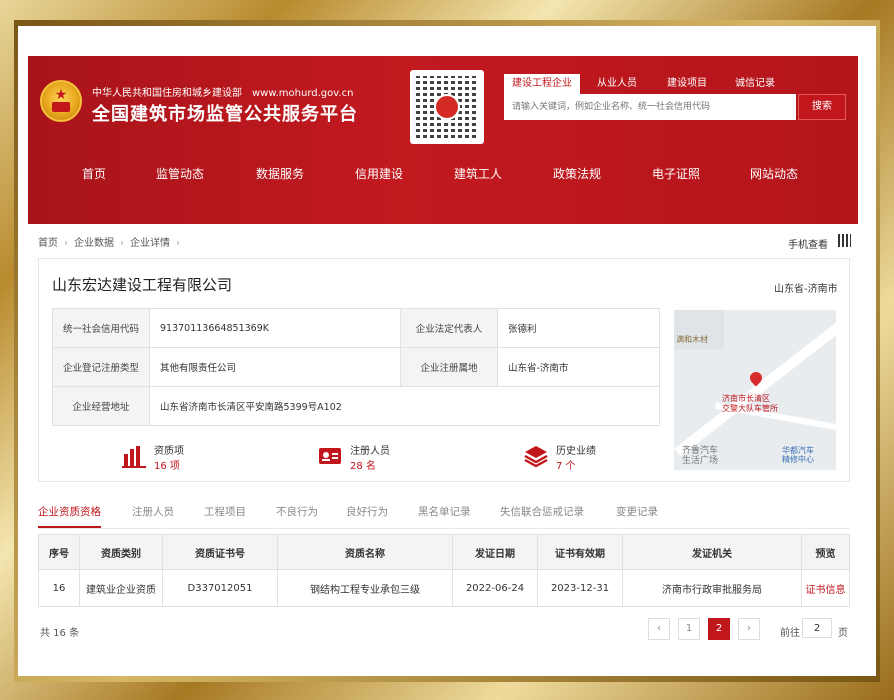  I want to click on col-header: 发证日期, so click(495, 552).